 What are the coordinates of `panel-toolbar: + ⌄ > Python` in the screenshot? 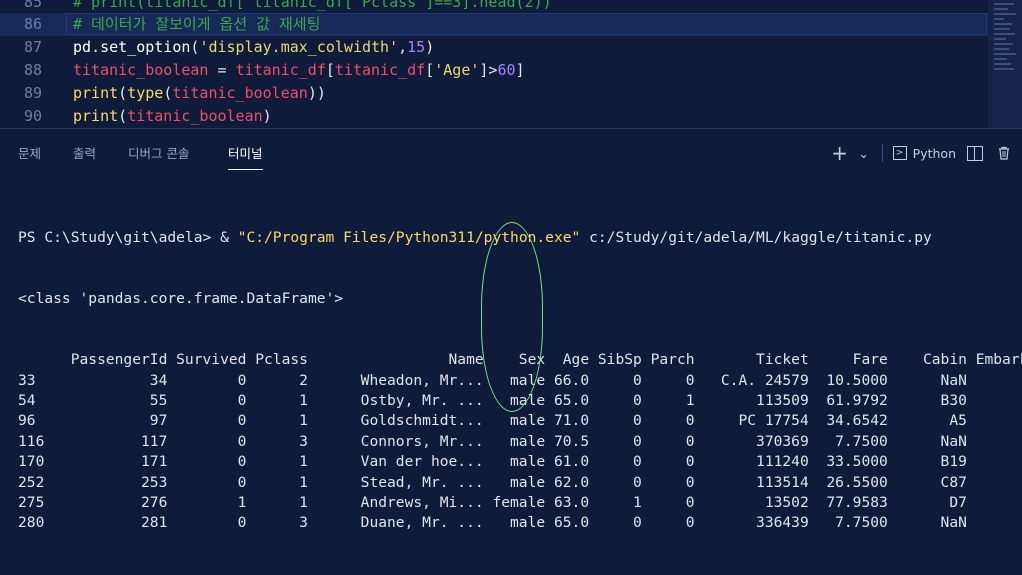 It's located at (922, 153).